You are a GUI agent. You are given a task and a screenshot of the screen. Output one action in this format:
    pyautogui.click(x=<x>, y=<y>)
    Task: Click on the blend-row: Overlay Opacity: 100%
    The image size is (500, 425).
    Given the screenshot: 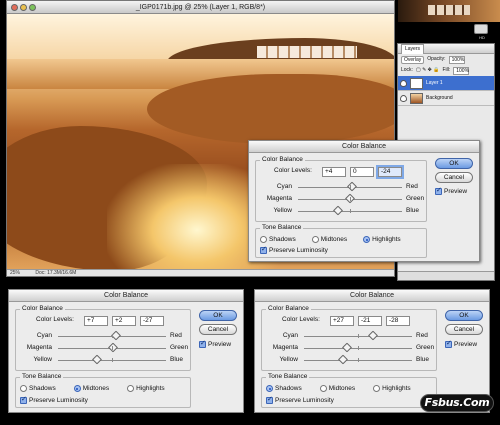 What is the action you would take?
    pyautogui.click(x=446, y=59)
    